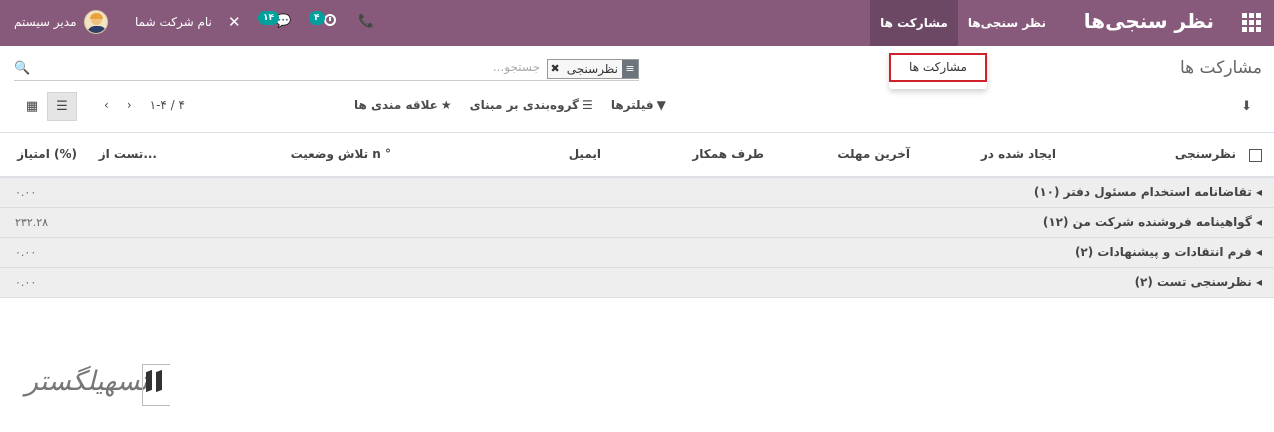  What do you see at coordinates (364, 154) in the screenshot?
I see `col-attempt: تلاش n °` at bounding box center [364, 154].